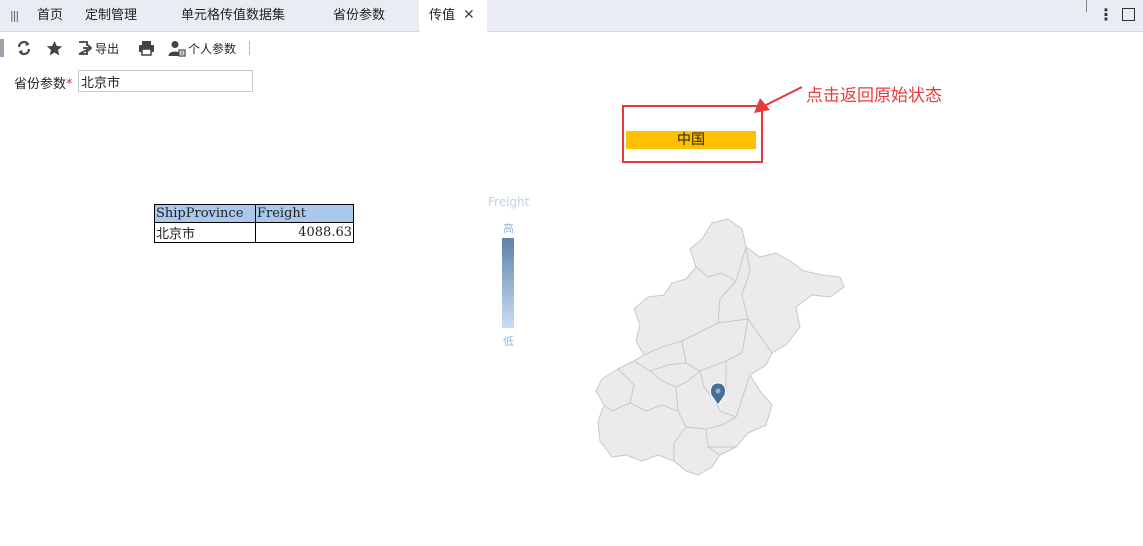 This screenshot has height=546, width=1143. What do you see at coordinates (304, 232) in the screenshot?
I see `table-cell: 4088.63` at bounding box center [304, 232].